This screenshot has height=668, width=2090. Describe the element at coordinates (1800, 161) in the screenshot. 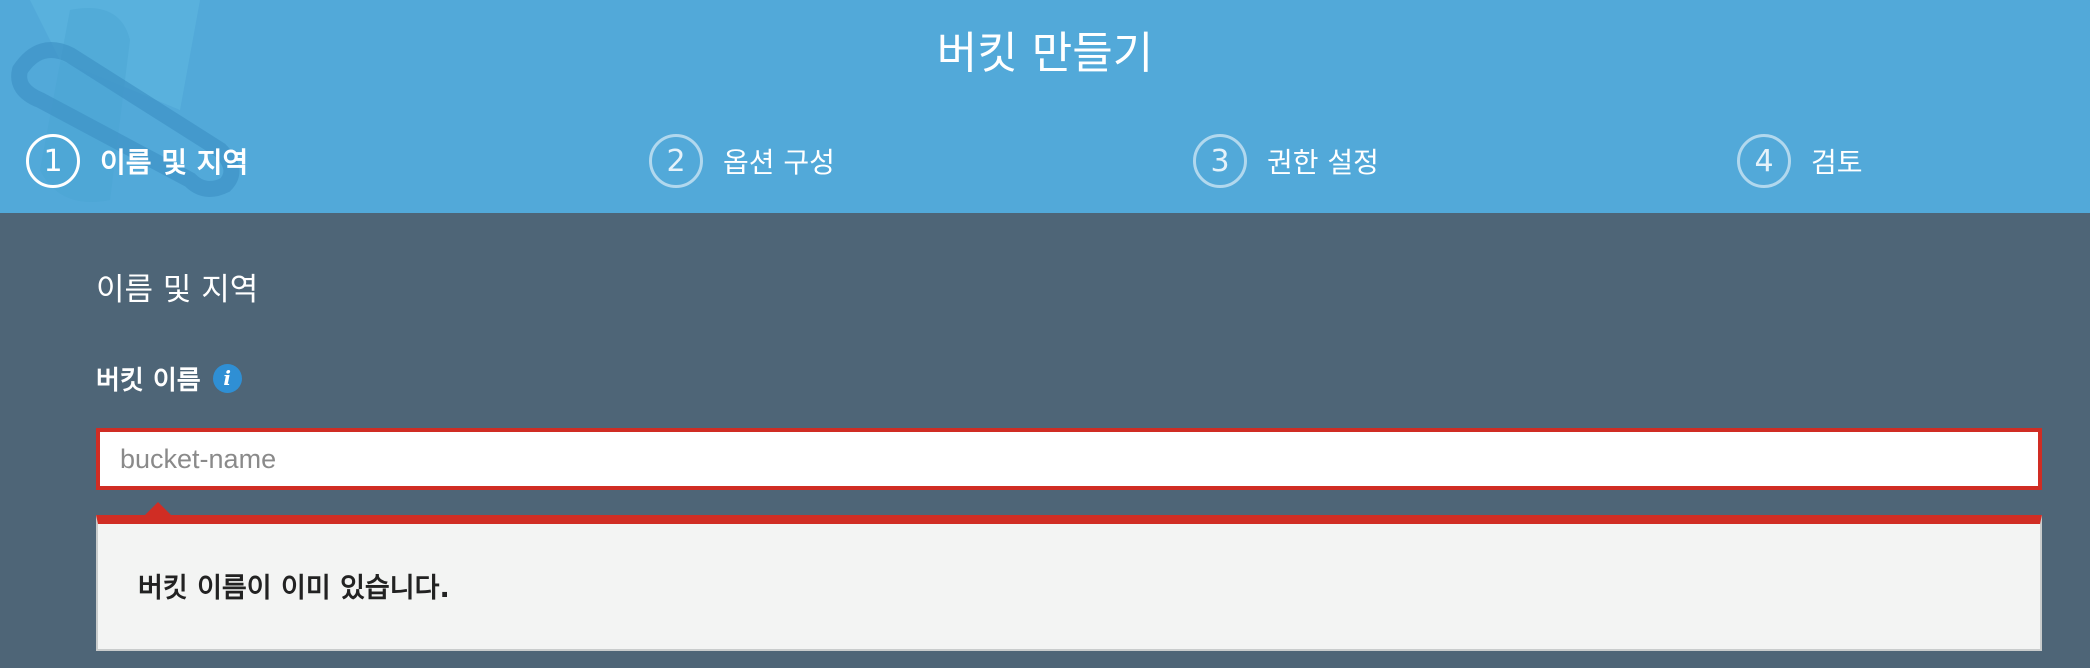

I see `step-review: 4 검토` at that location.